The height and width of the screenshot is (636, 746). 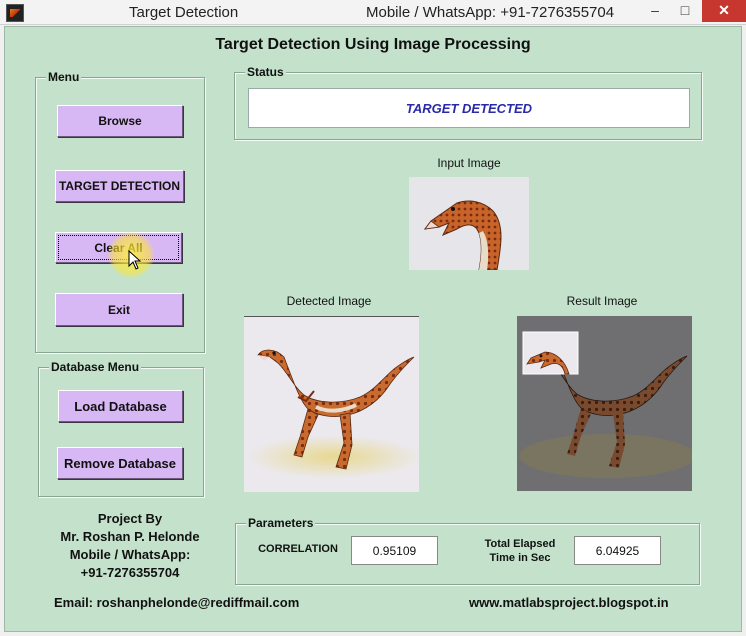 What do you see at coordinates (373, 44) in the screenshot?
I see `page-title: Target Detection Using Image Processing` at bounding box center [373, 44].